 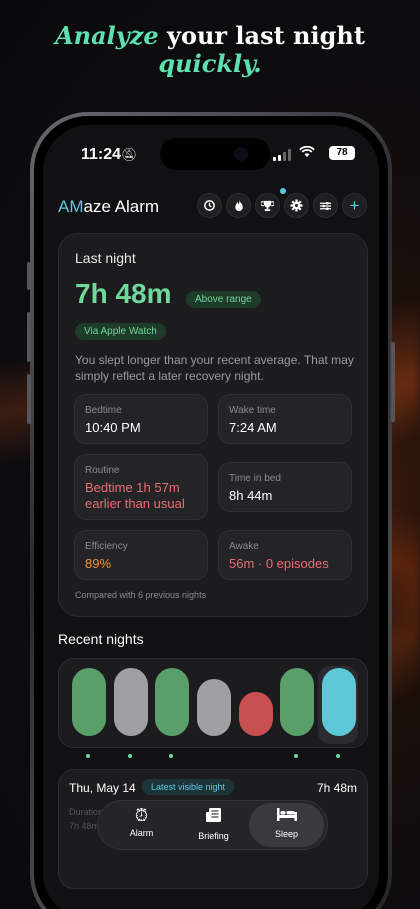 I want to click on night-duration: 7h 48m, so click(x=336, y=788).